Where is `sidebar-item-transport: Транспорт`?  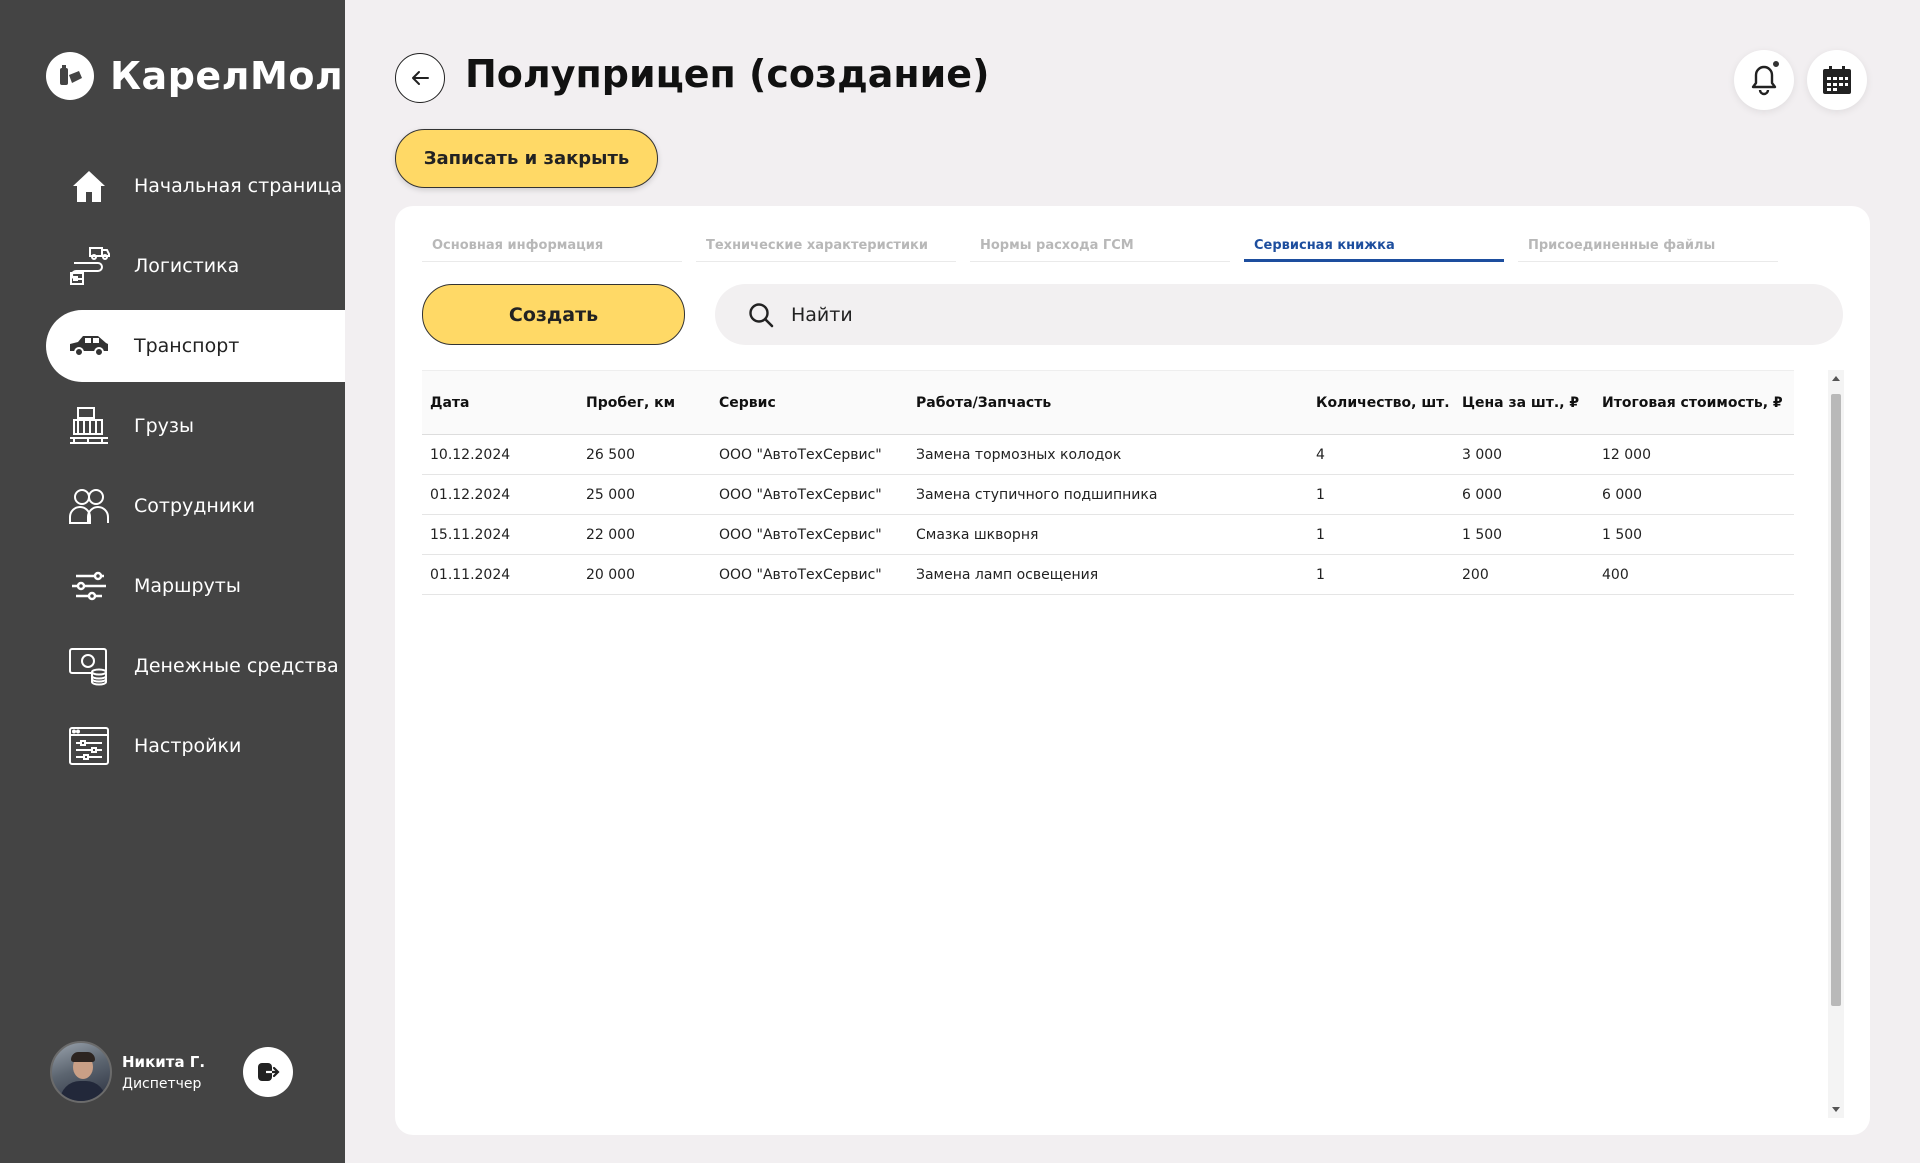 sidebar-item-transport: Транспорт is located at coordinates (195, 346).